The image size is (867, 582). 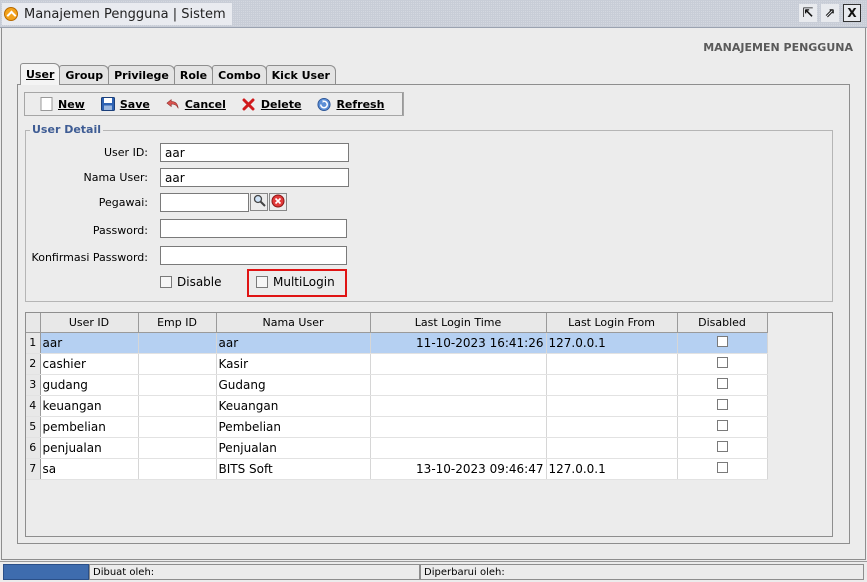 What do you see at coordinates (293, 448) in the screenshot?
I see `cell-nama-user: Penjualan` at bounding box center [293, 448].